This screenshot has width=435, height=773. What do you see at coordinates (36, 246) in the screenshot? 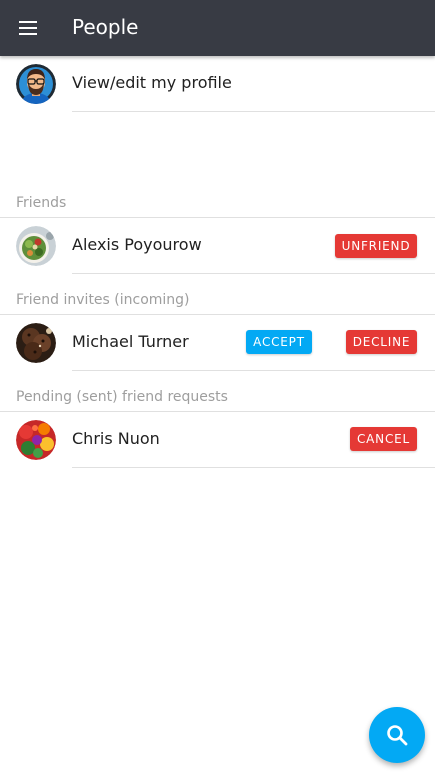
I see `salad-bowl-avatar` at bounding box center [36, 246].